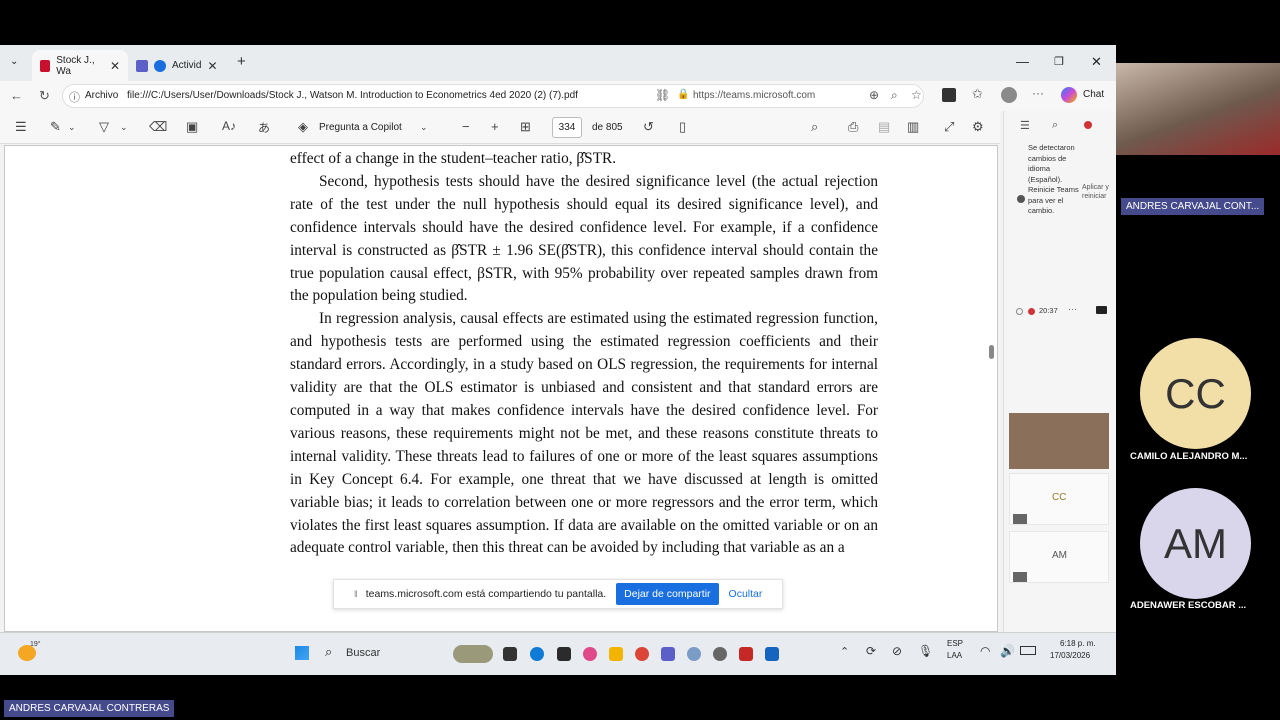 The height and width of the screenshot is (720, 1280). Describe the element at coordinates (1096, 62) in the screenshot. I see `window-close-icon: ✕` at that location.